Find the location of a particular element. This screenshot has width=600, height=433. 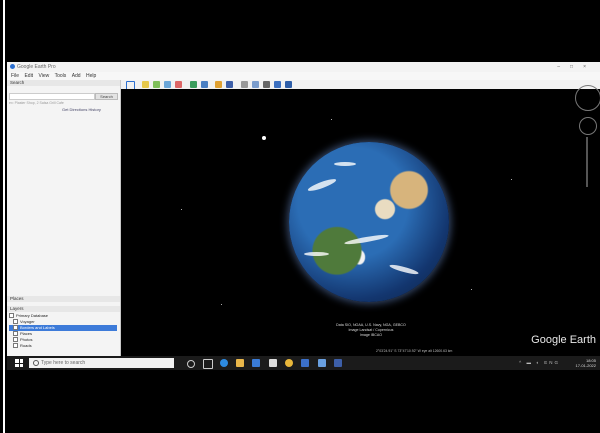

system-tray-icons: ^ ▬ ◐ ENG is located at coordinates (539, 362).